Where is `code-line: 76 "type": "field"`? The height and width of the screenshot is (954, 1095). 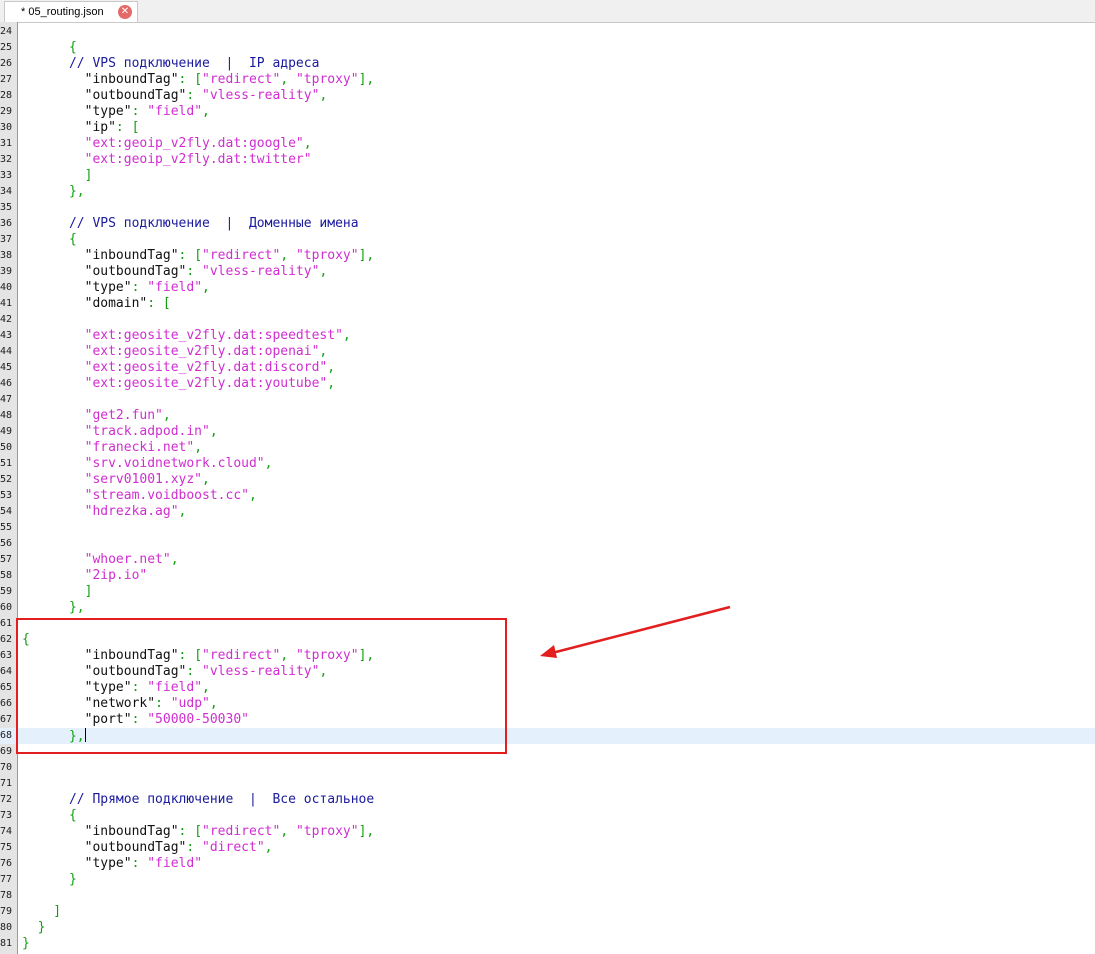 code-line: 76 "type": "field" is located at coordinates (547, 864).